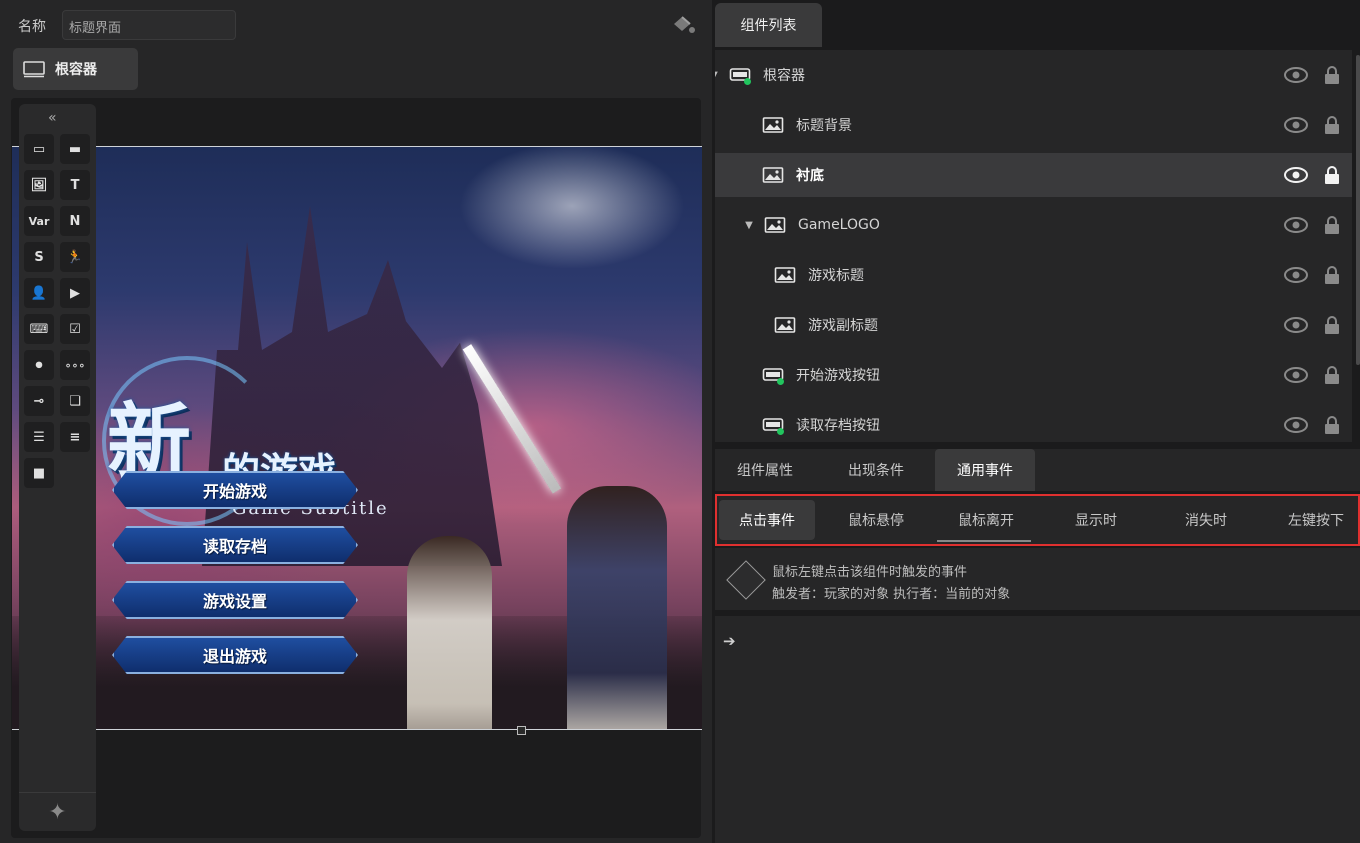 Image resolution: width=1360 pixels, height=843 pixels. Describe the element at coordinates (870, 572) in the screenshot. I see `event-description-text: 鼠标左键点击该组件时触发的事件` at that location.